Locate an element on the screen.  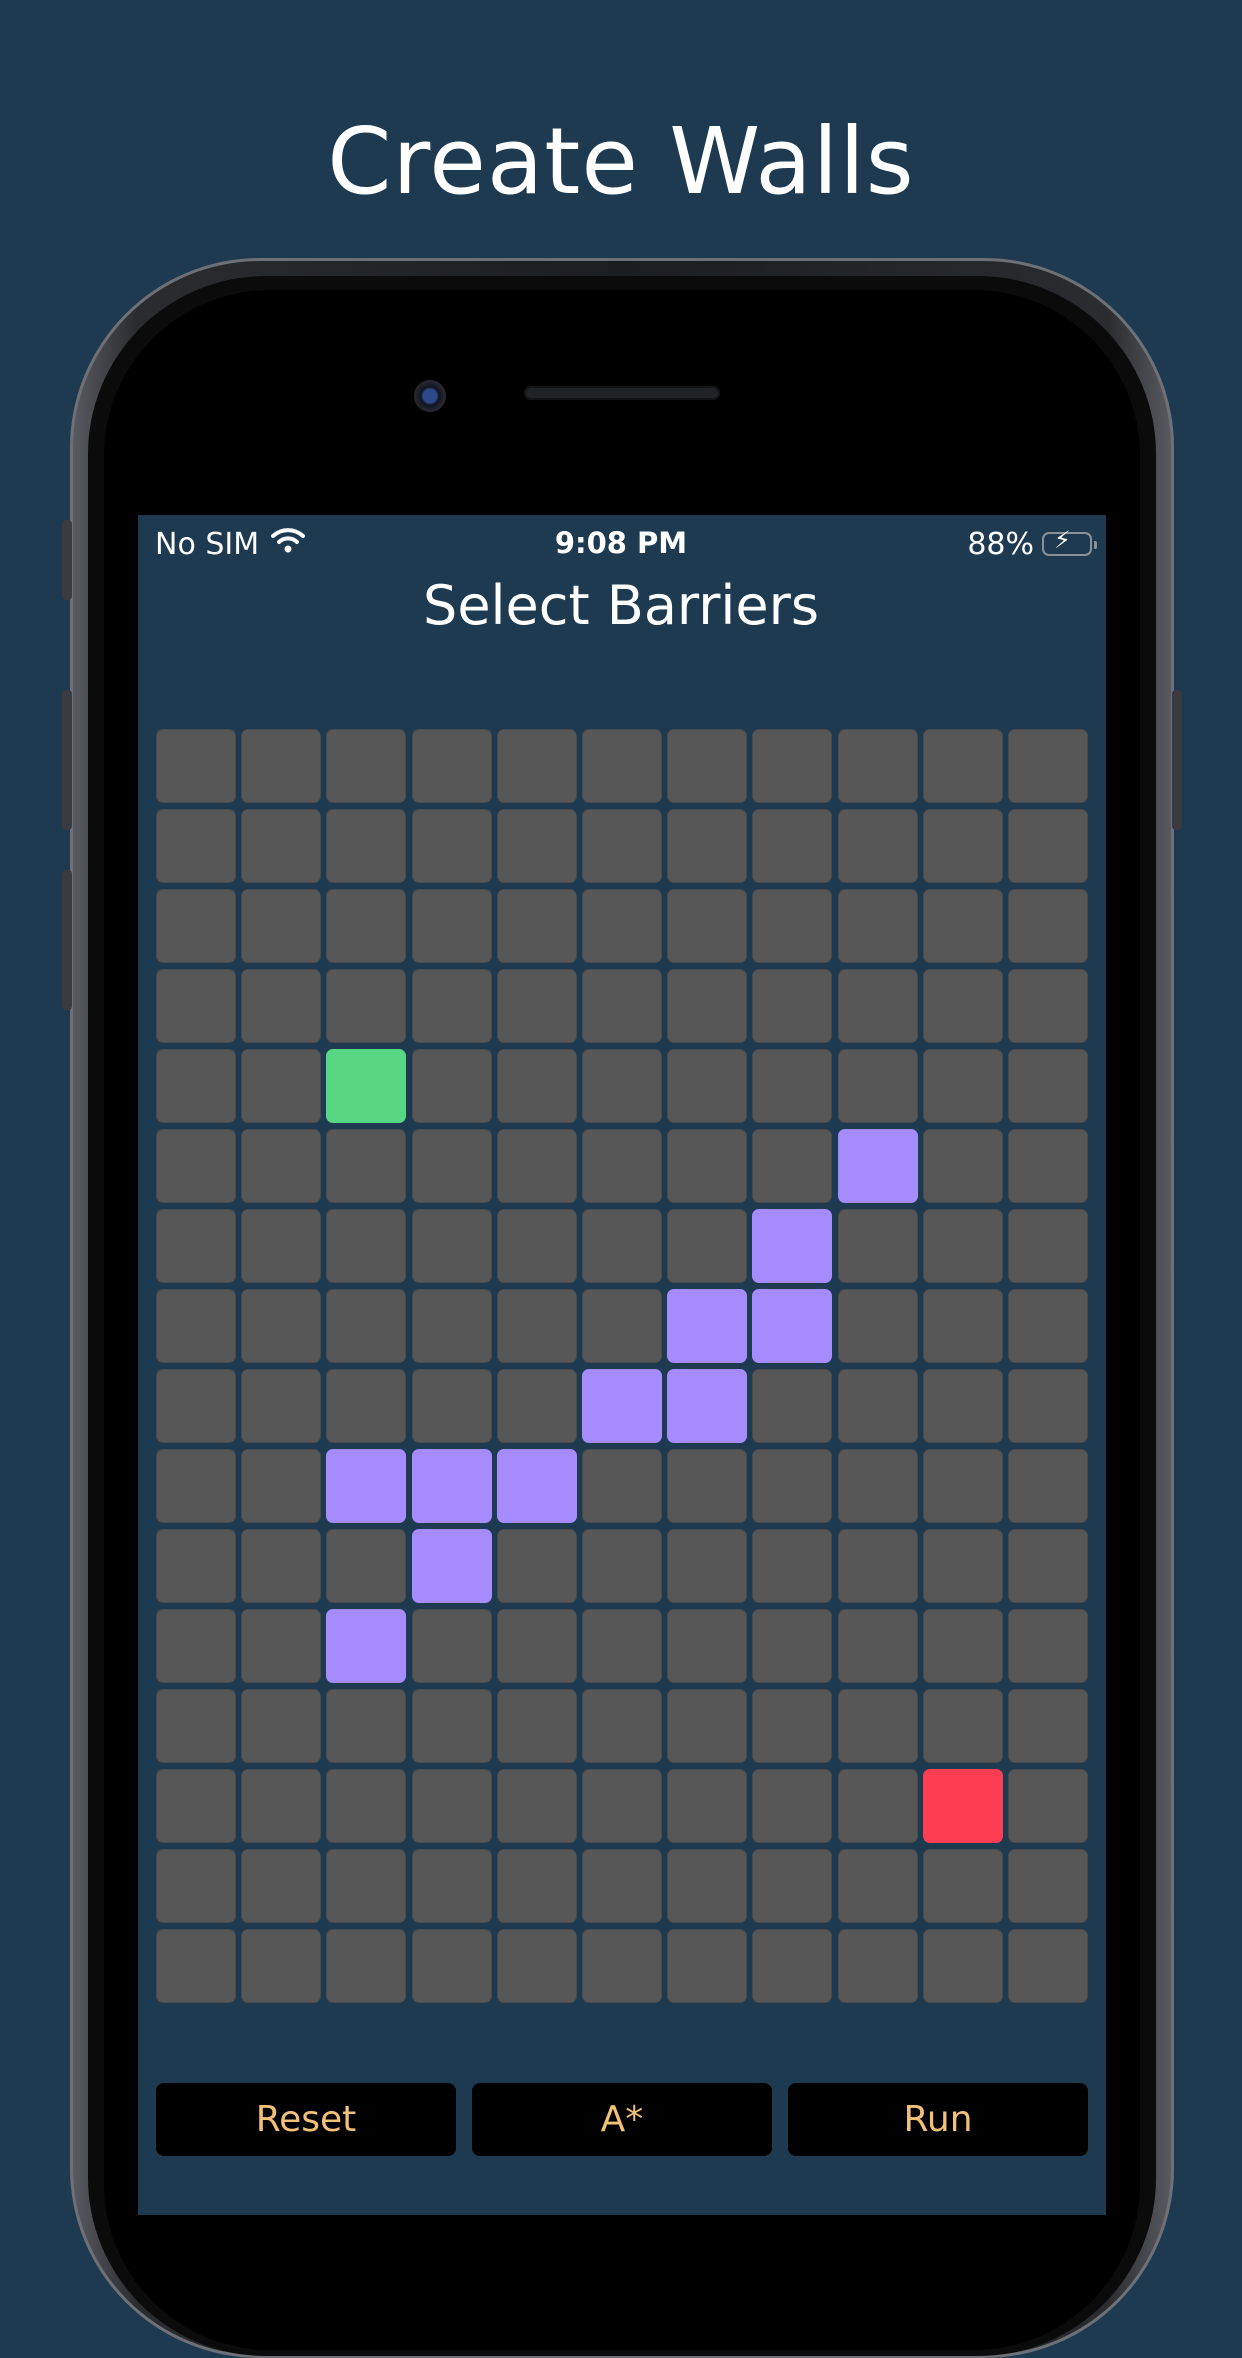
reset-button: Reset is located at coordinates (306, 2119).